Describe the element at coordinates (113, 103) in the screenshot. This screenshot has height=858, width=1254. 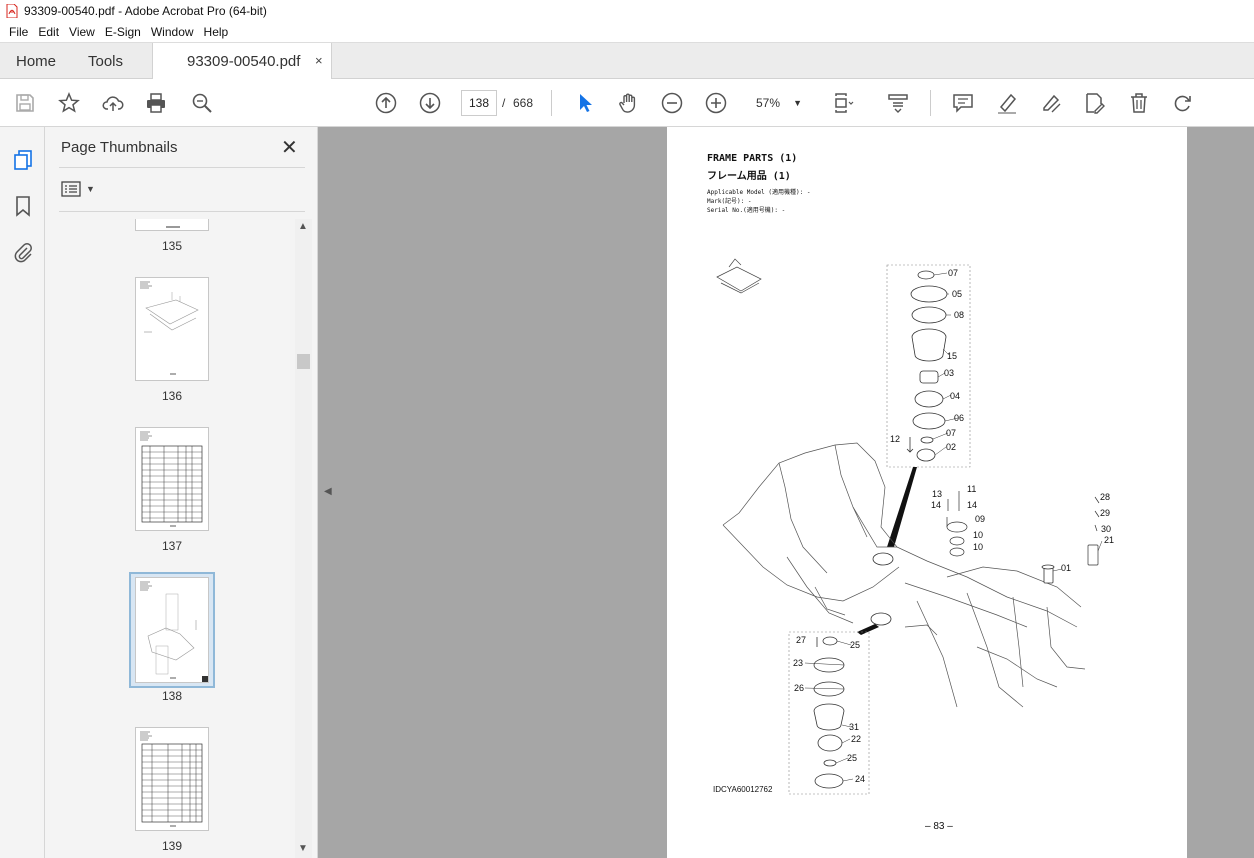
I see `cloud-upload-icon` at that location.